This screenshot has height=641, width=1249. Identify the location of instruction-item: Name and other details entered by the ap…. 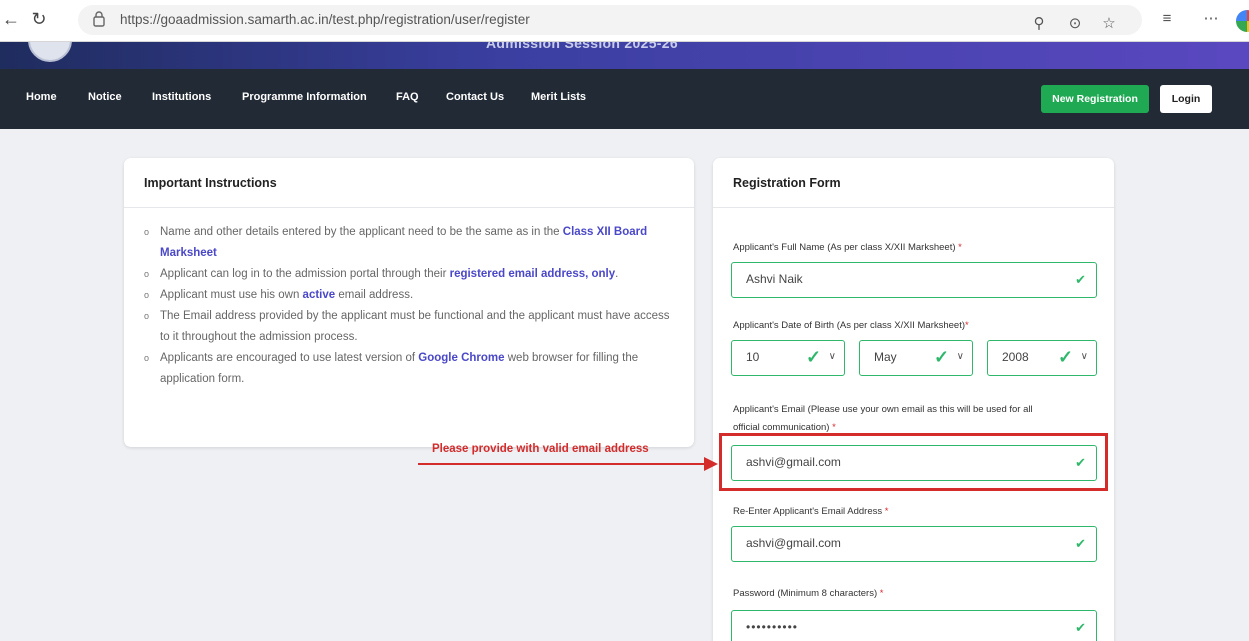
(412, 243).